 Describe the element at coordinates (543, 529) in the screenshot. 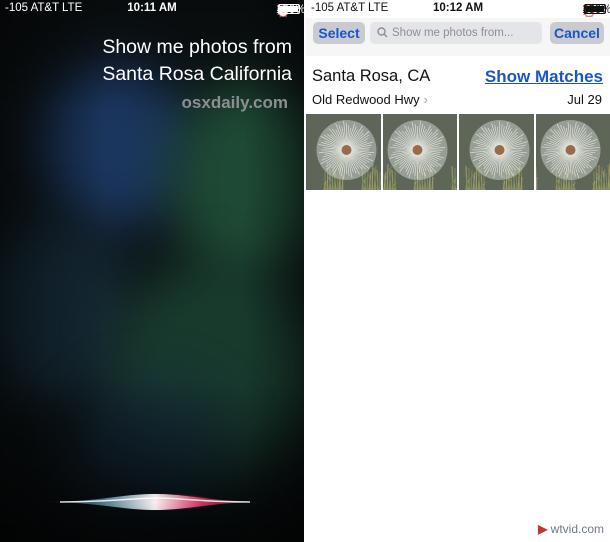

I see `play-icon: ▶` at that location.